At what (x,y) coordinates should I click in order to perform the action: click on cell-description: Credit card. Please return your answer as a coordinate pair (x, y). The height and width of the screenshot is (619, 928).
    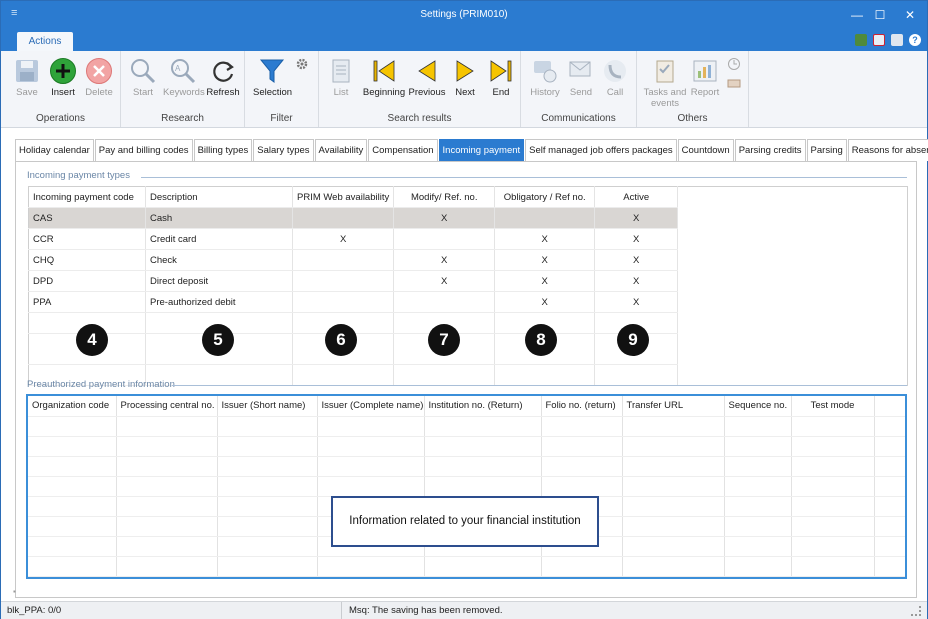
    Looking at the image, I should click on (219, 239).